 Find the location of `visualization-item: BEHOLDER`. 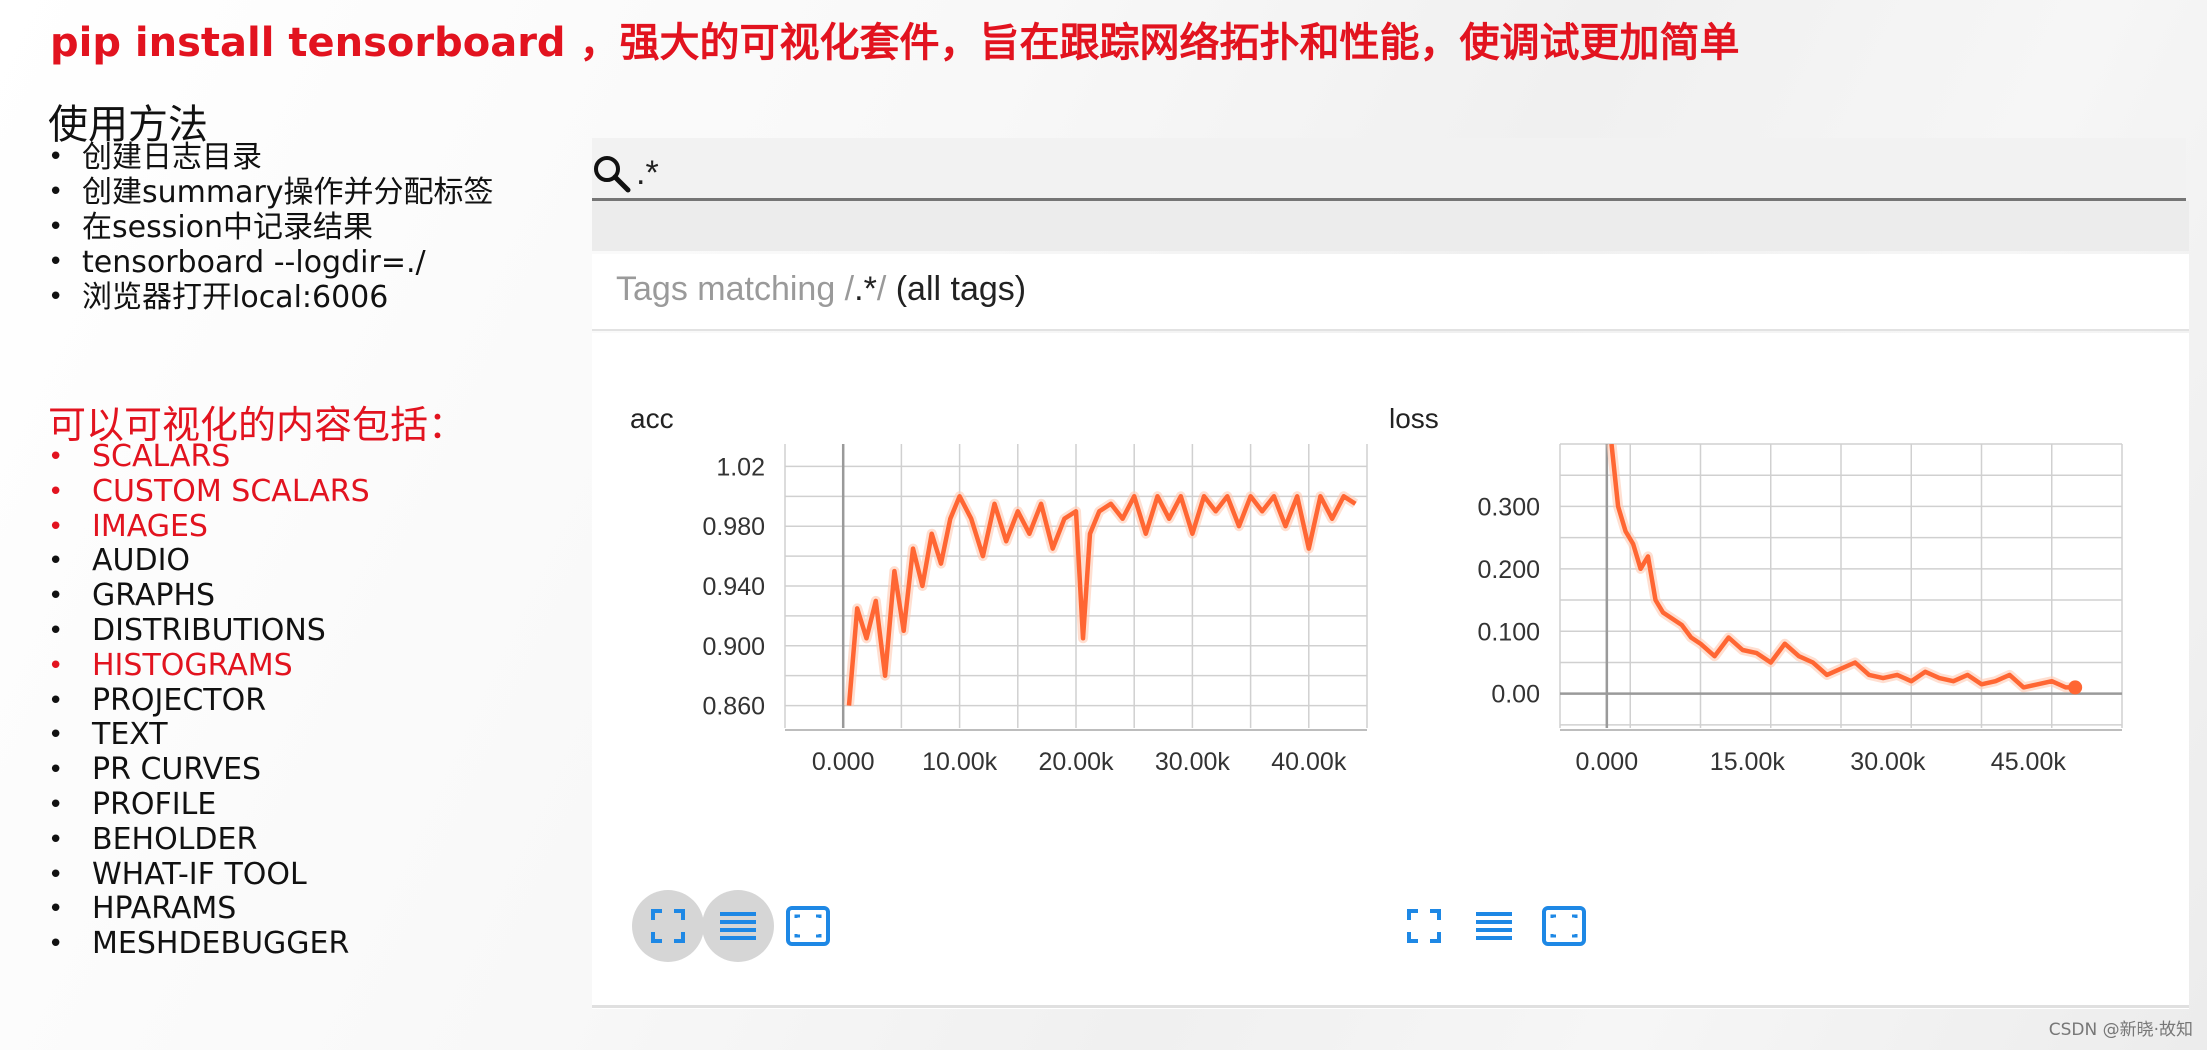

visualization-item: BEHOLDER is located at coordinates (209, 840).